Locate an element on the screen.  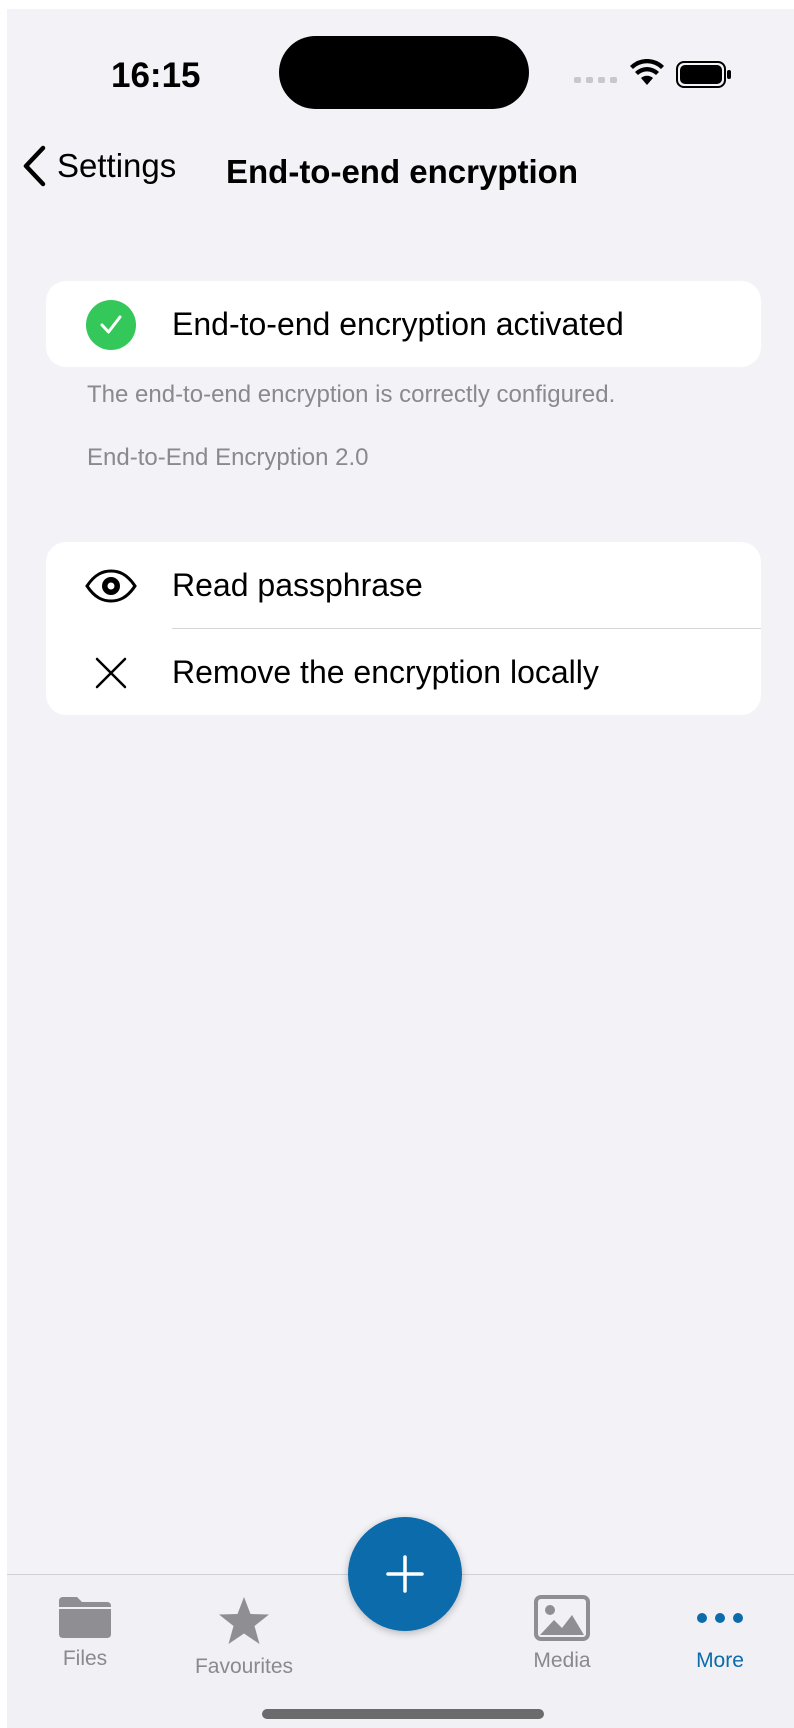
tab-more-label: More is located at coordinates (720, 1660).